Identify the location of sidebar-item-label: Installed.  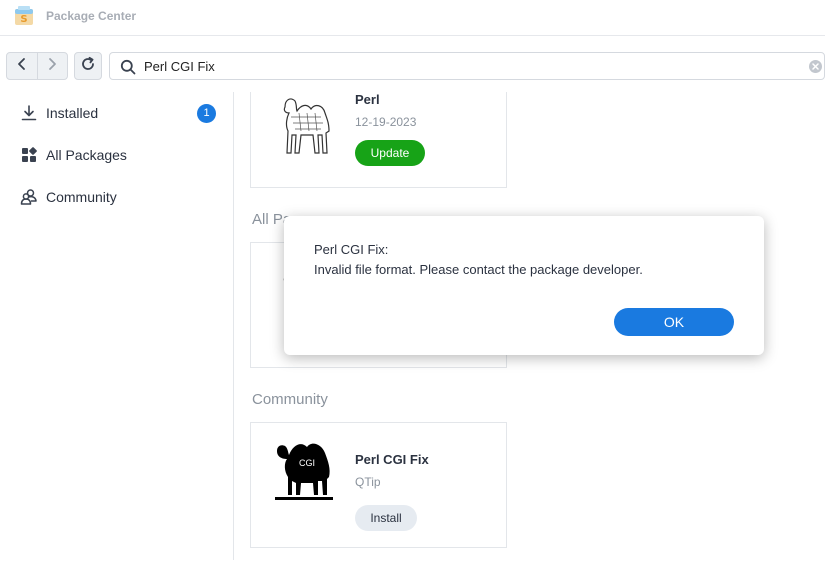
(72, 113).